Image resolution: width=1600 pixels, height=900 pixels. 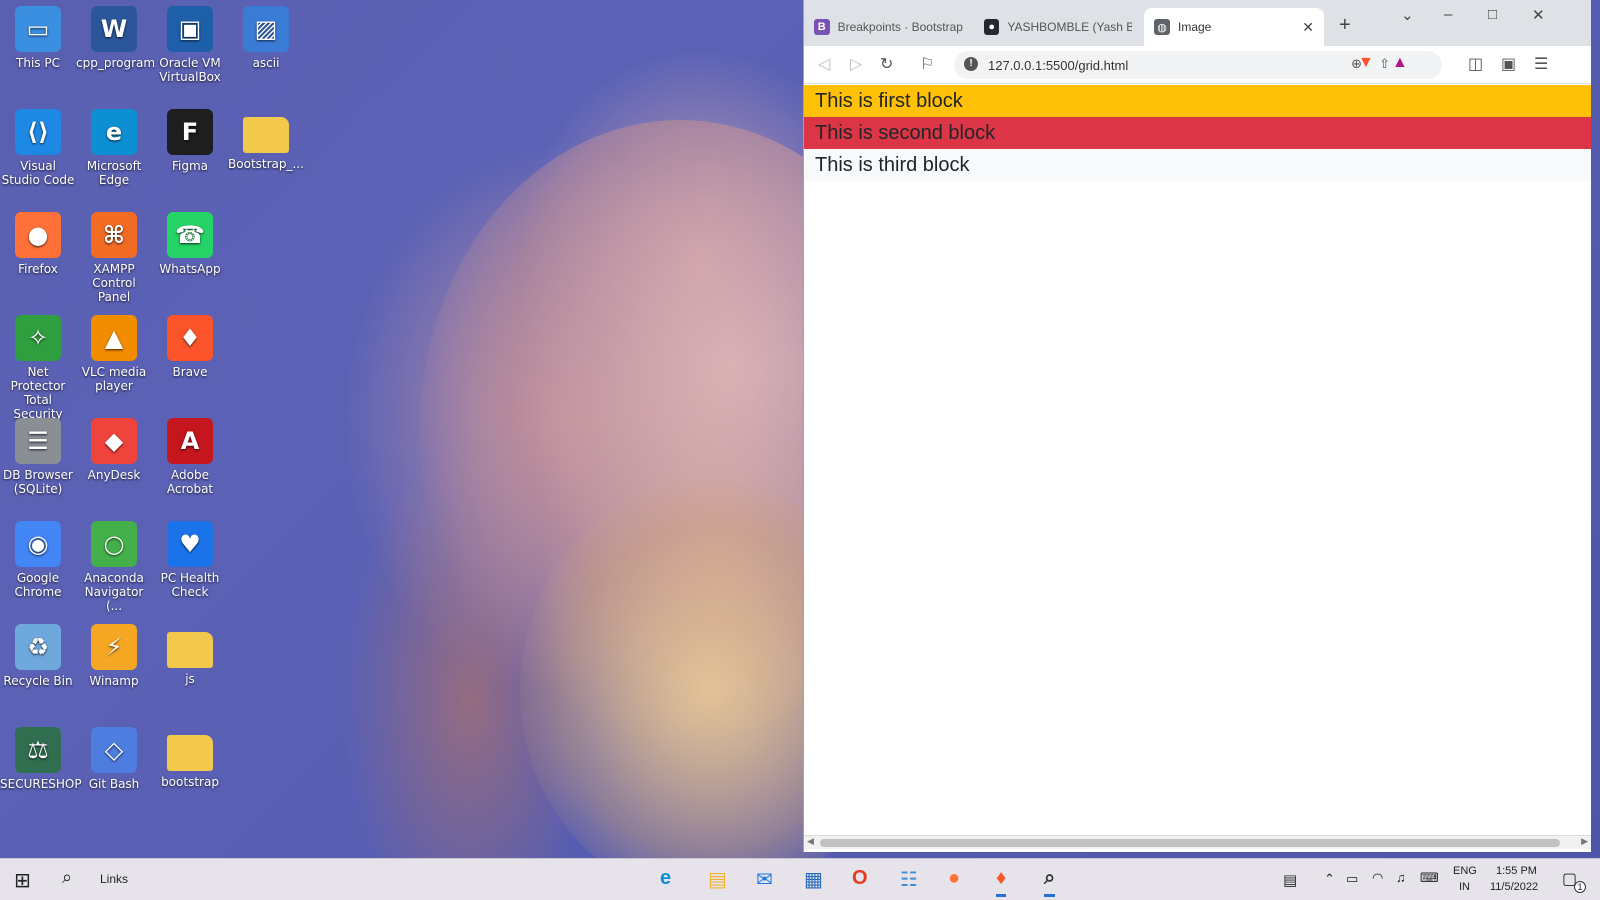 I want to click on desktop-icon-label: Adobe Acrobat, so click(x=190, y=482).